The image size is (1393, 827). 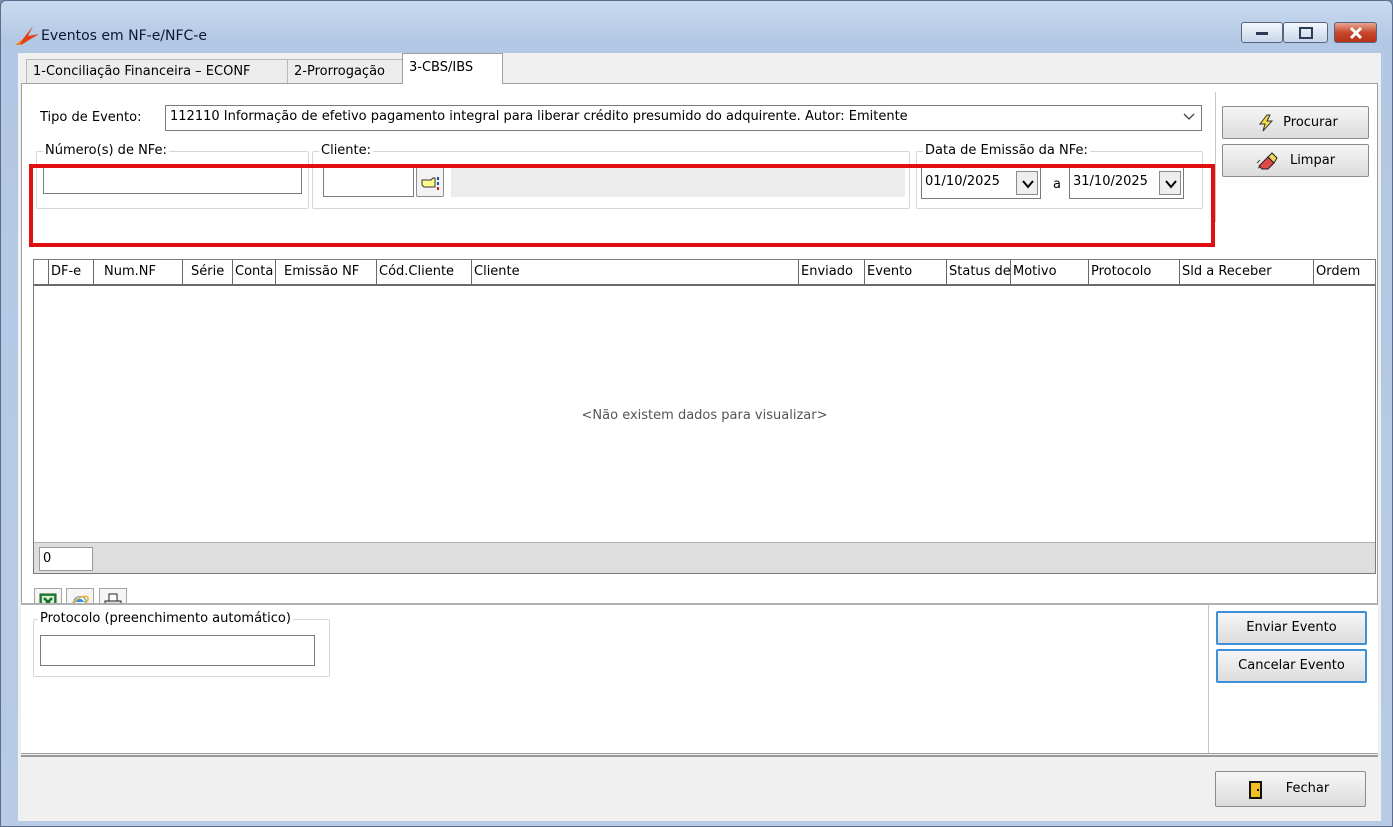 What do you see at coordinates (41, 272) in the screenshot?
I see `grid-header-indicator` at bounding box center [41, 272].